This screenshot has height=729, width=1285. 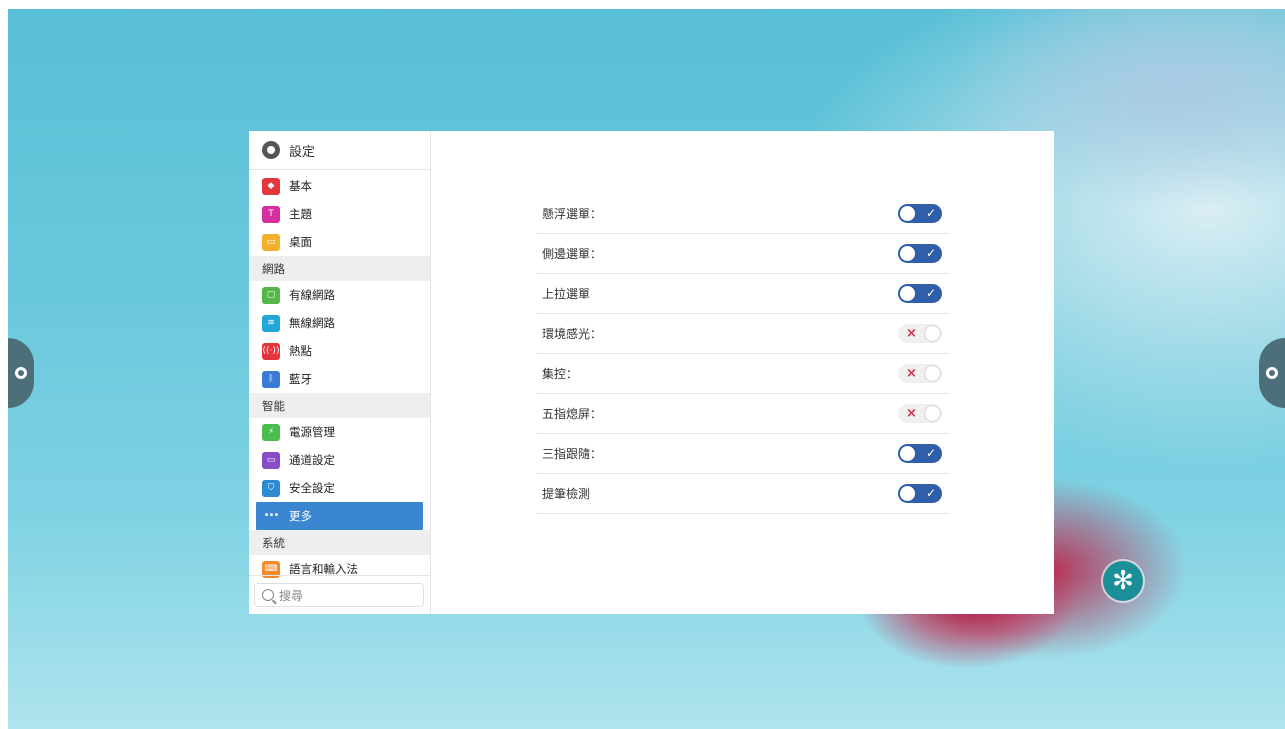 I want to click on sidebar-item-label: 主題, so click(x=300, y=214).